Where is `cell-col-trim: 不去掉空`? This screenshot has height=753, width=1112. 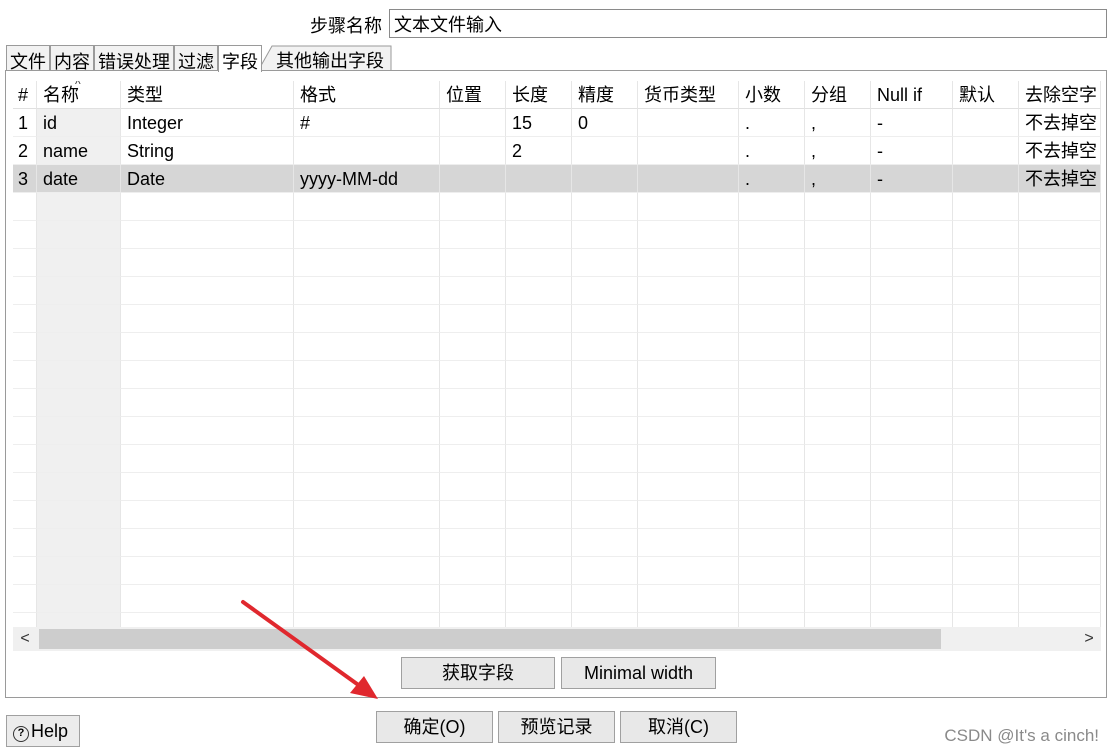
cell-col-trim: 不去掉空 is located at coordinates (1060, 123).